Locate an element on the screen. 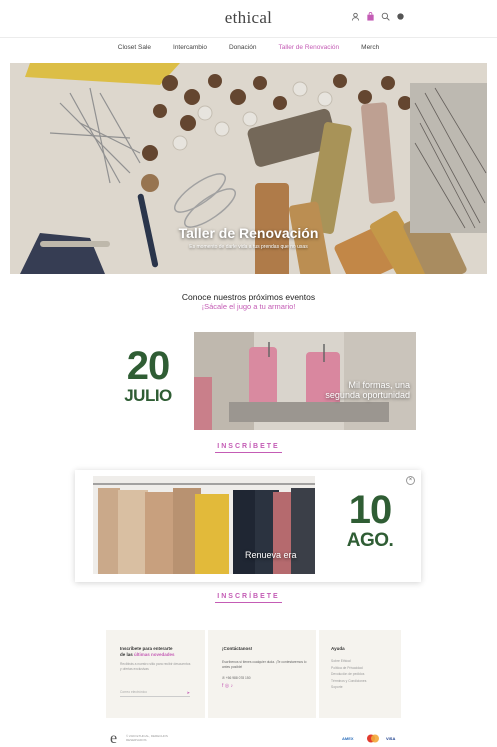  header-icons is located at coordinates (378, 16).